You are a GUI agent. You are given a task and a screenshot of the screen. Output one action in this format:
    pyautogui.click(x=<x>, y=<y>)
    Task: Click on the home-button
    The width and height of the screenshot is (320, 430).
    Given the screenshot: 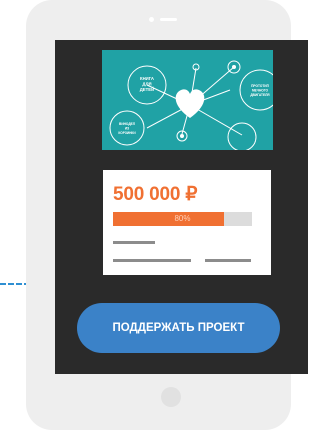 What is the action you would take?
    pyautogui.click(x=171, y=397)
    